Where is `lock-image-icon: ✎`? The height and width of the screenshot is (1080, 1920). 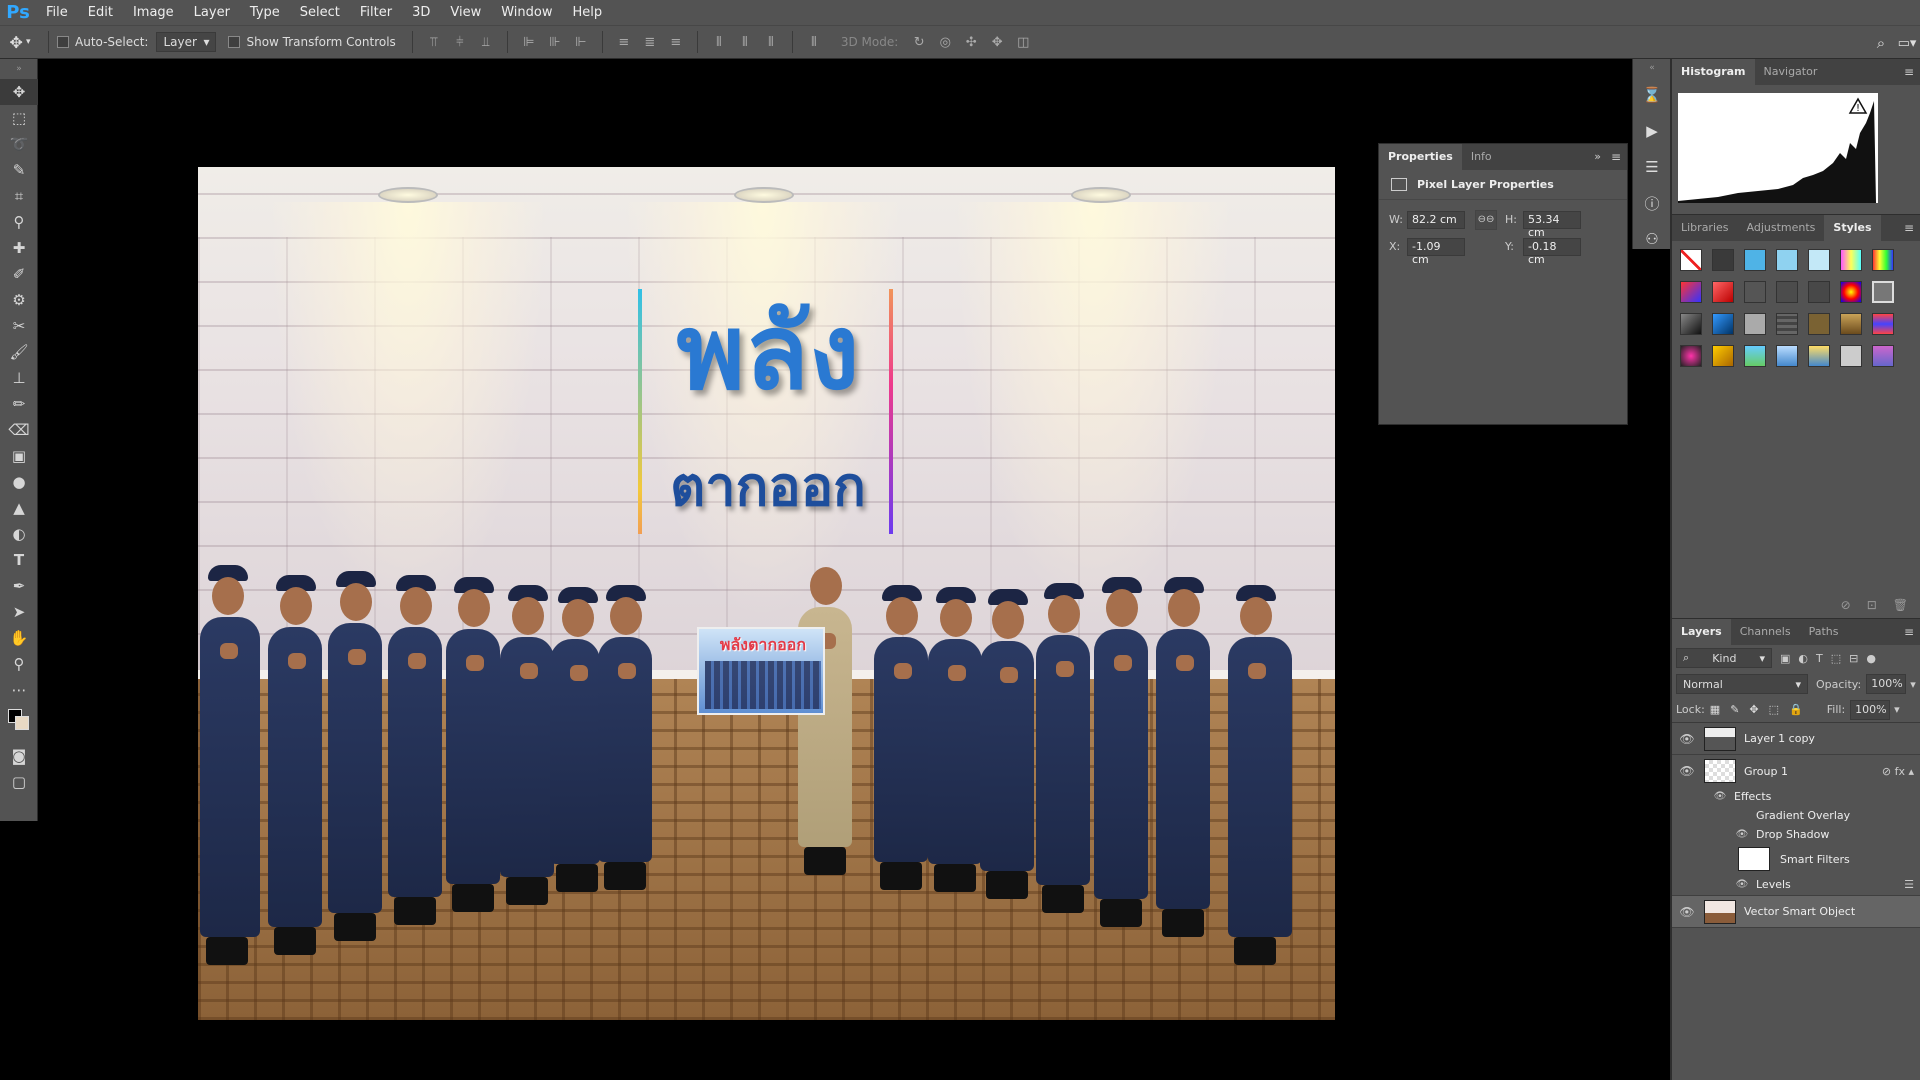
lock-image-icon: ✎ is located at coordinates (1734, 709).